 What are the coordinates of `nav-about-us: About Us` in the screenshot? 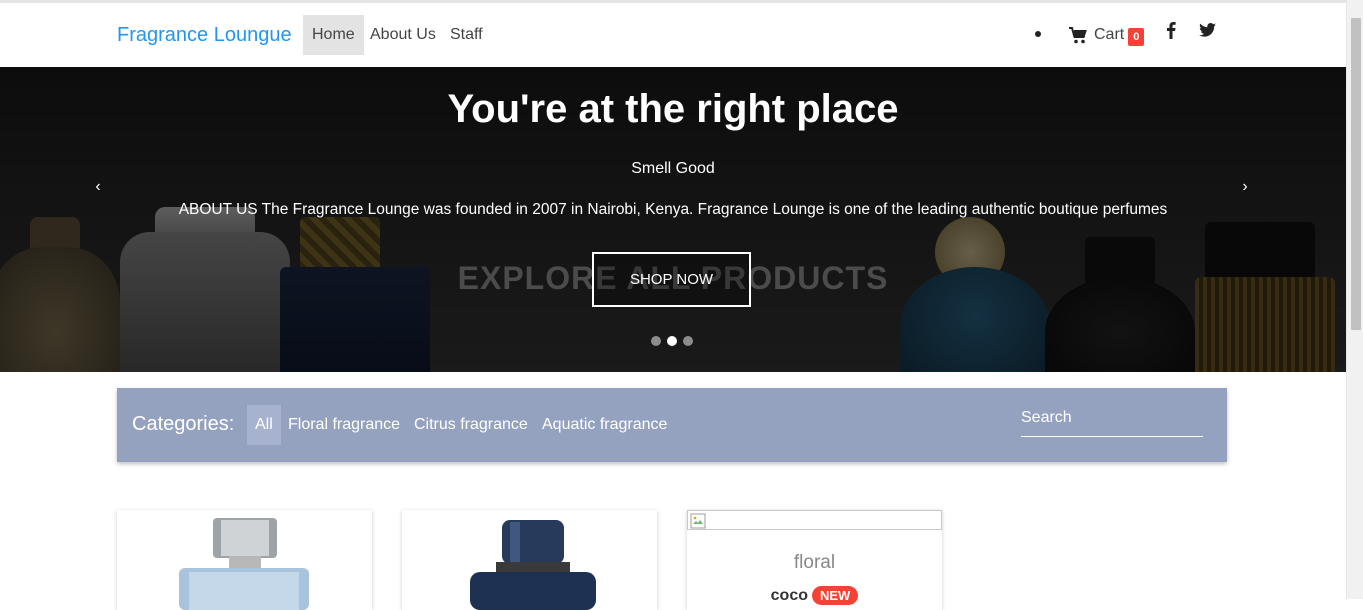 It's located at (403, 35).